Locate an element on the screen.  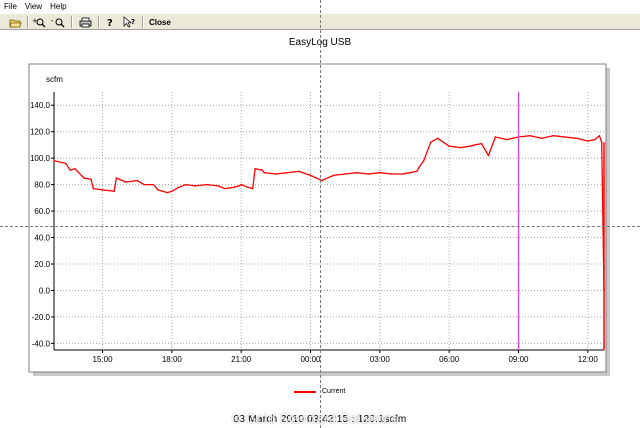
x-tick-label: 18:00 is located at coordinates (172, 359).